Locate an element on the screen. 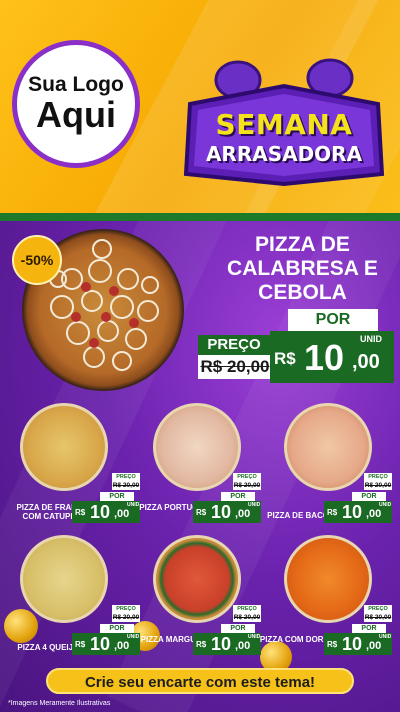  hero-price-tag: PREÇO R$ 20,00 R$ 10 ,00 UNID is located at coordinates (296, 357).